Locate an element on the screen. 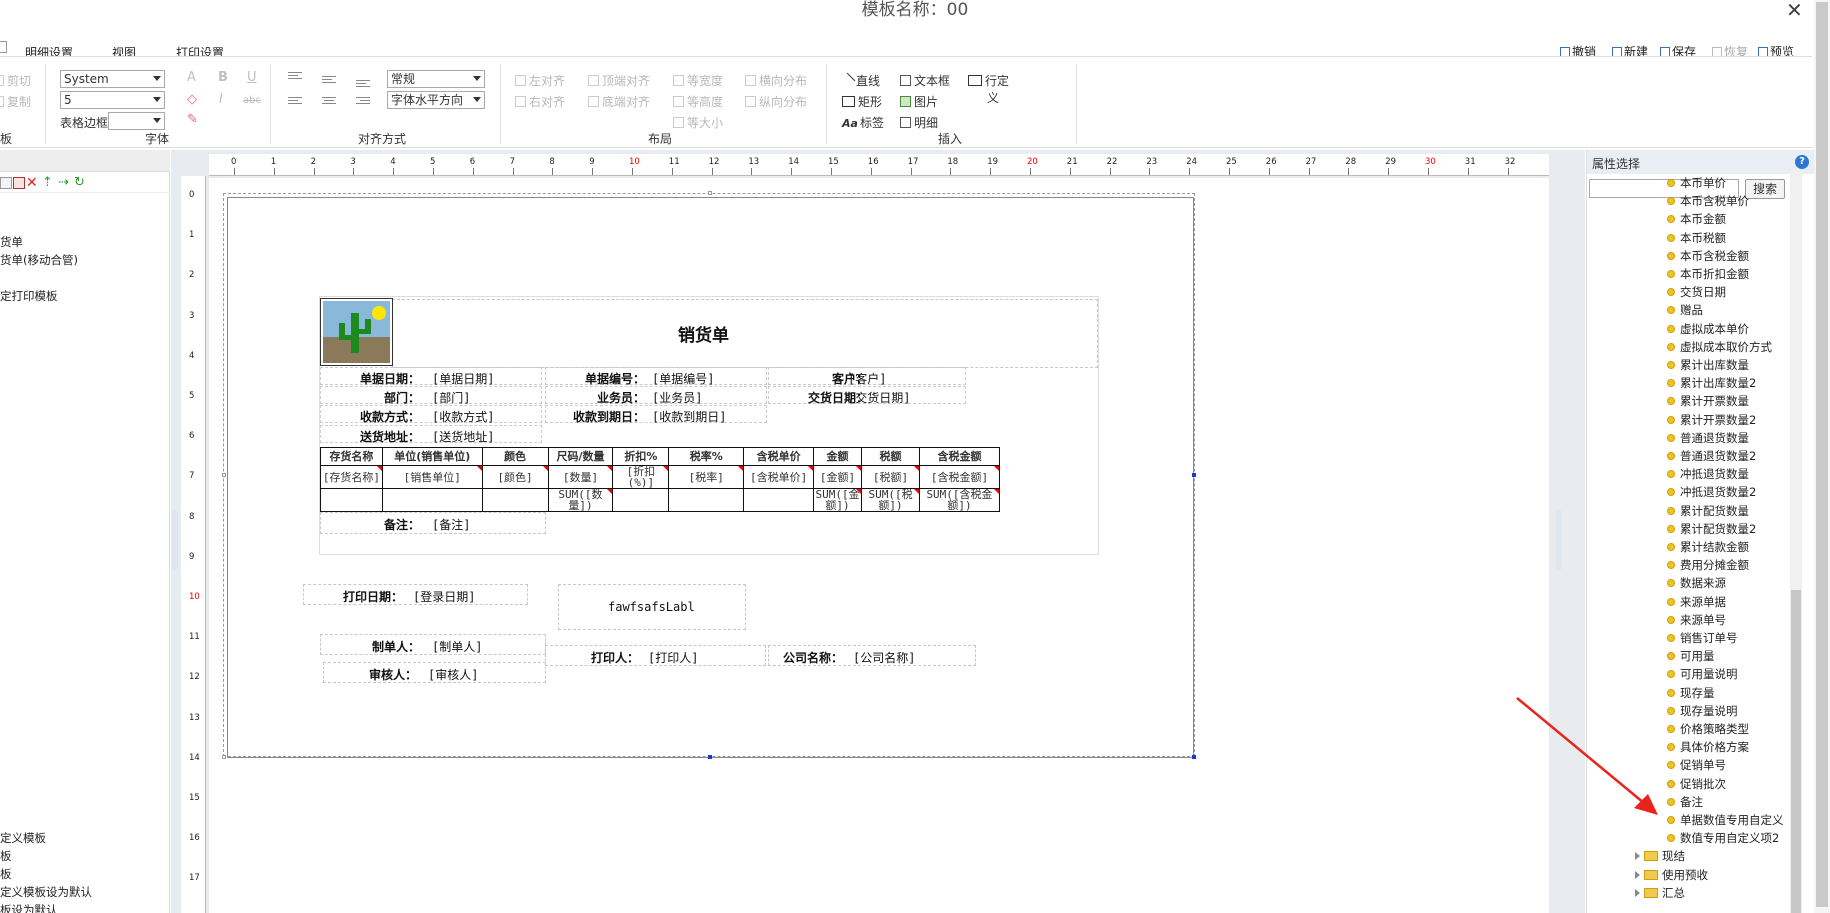  template-action-item: 定义模板设为默认 is located at coordinates (46, 892).